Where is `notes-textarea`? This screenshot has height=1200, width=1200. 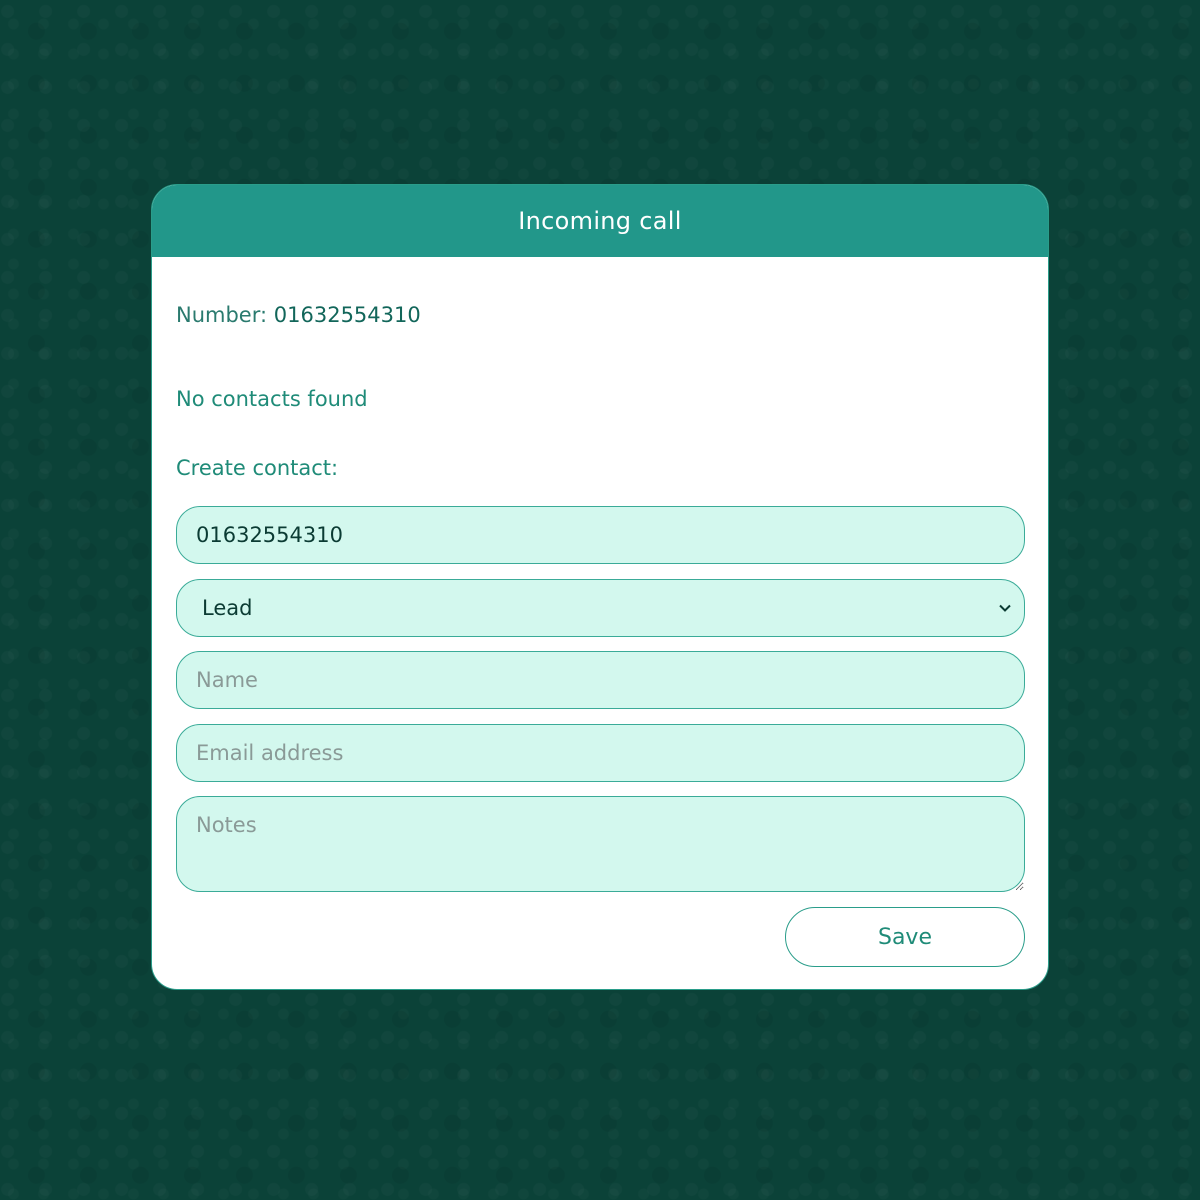 notes-textarea is located at coordinates (600, 844).